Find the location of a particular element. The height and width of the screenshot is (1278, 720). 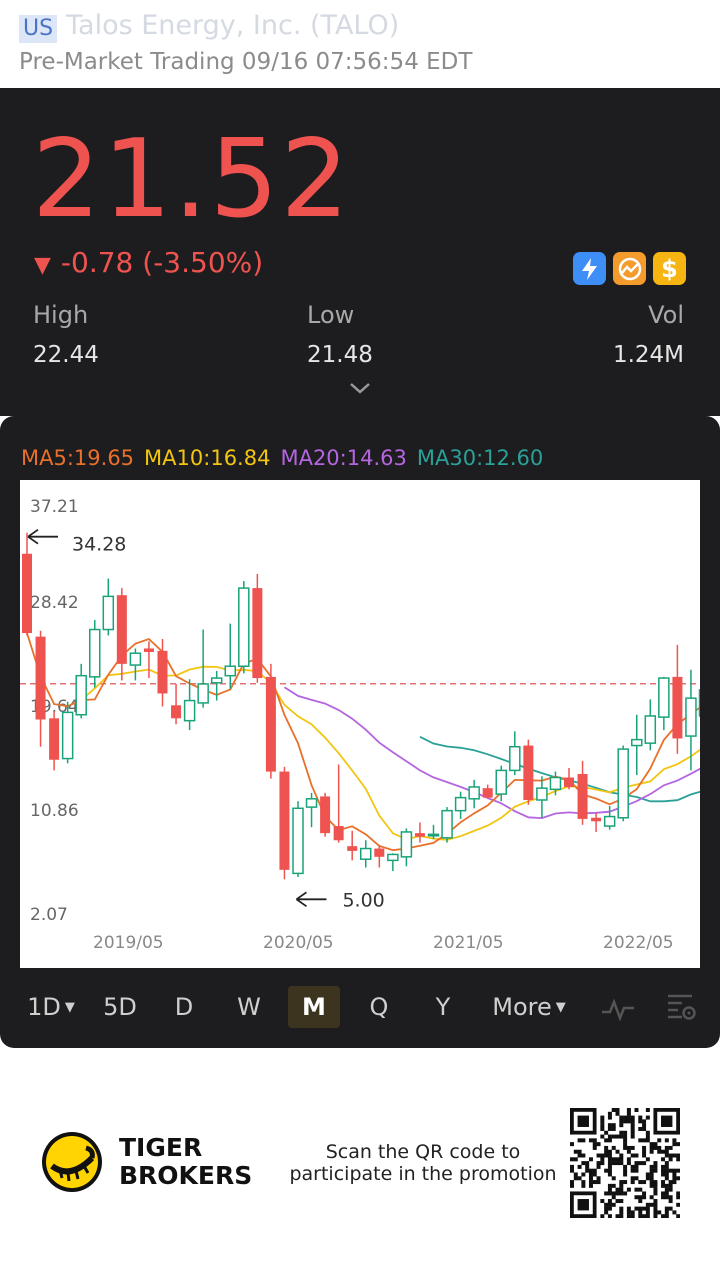

tiger-logo-icon is located at coordinates (72, 1162).